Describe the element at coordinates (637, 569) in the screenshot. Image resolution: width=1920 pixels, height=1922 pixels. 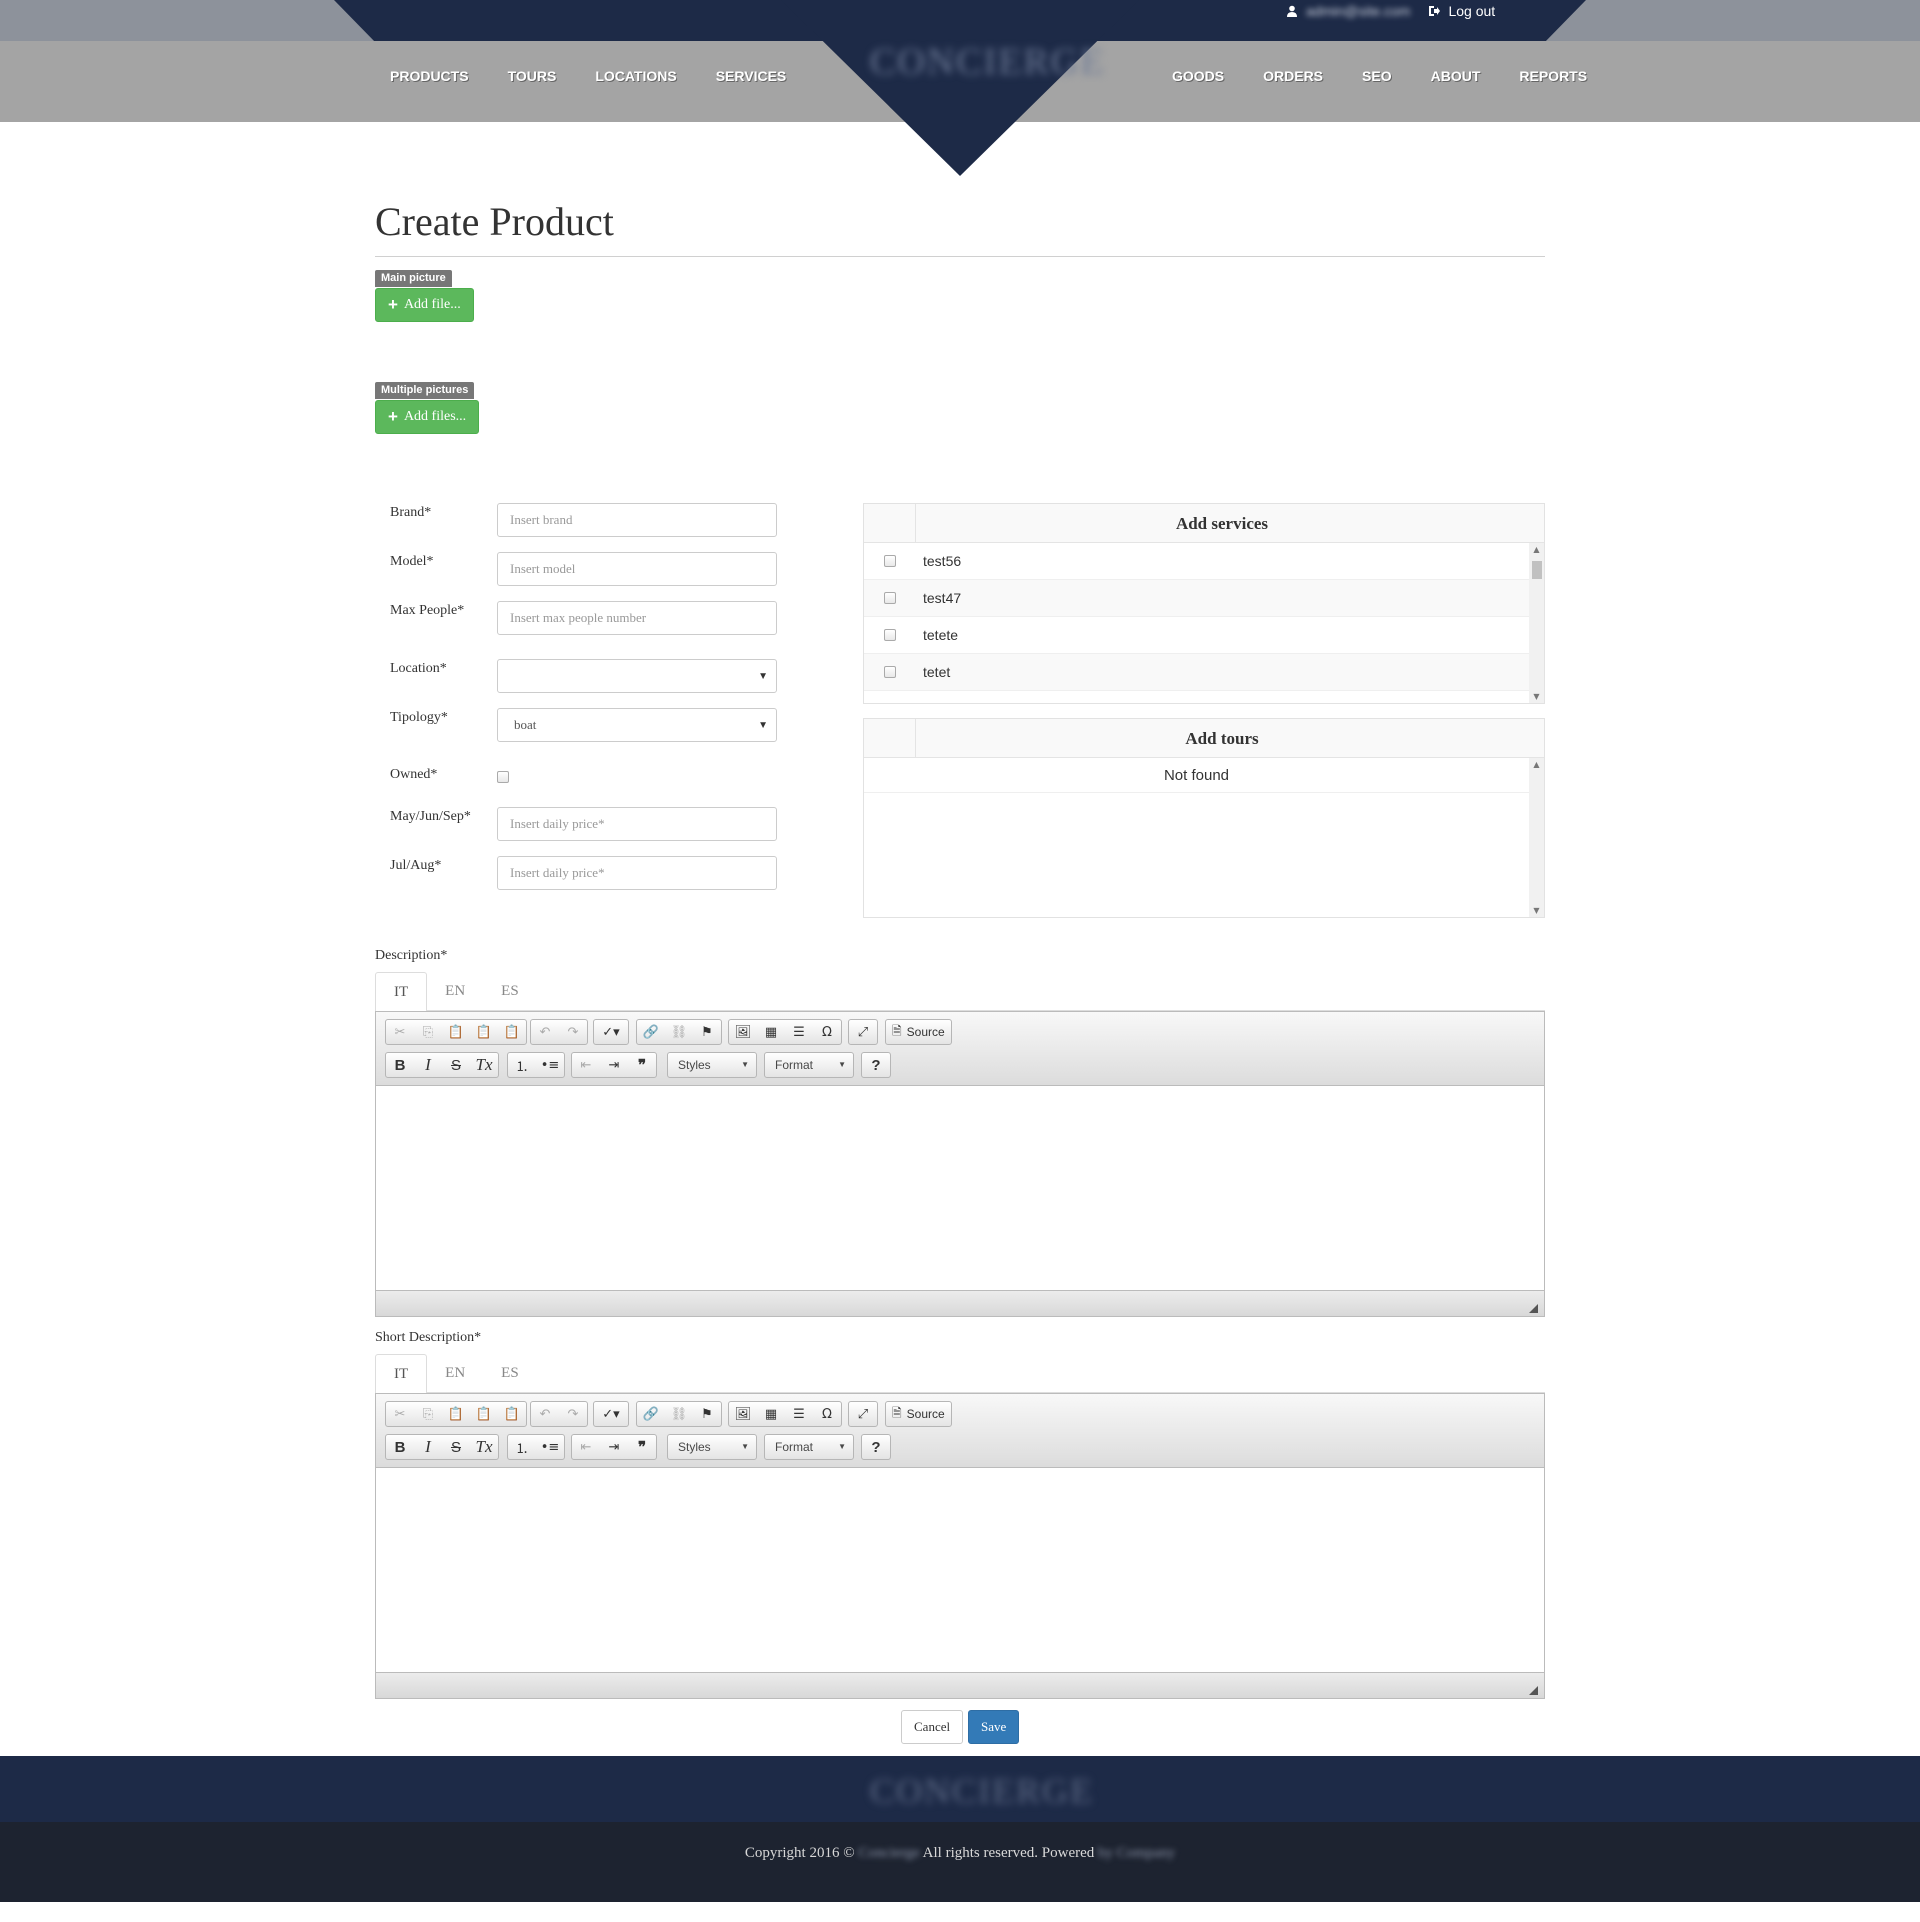
I see `model-input` at that location.